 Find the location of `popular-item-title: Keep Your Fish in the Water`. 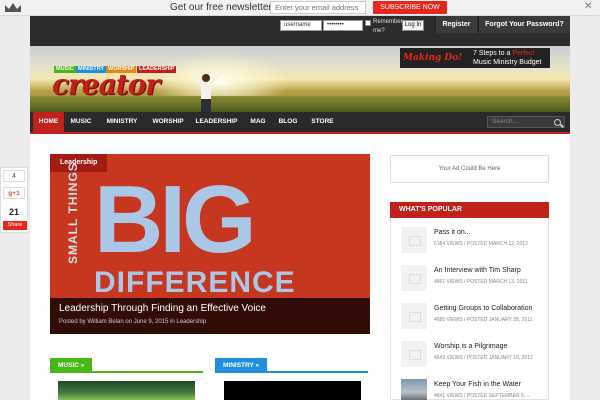

popular-item-title: Keep Your Fish in the Water is located at coordinates (477, 384).